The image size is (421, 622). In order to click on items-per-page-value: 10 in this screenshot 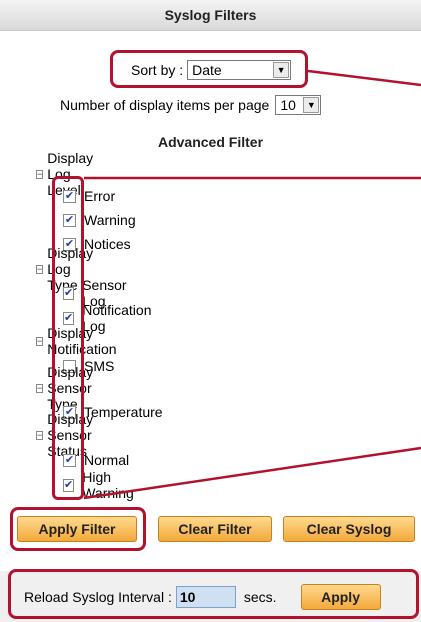, I will do `click(288, 105)`.